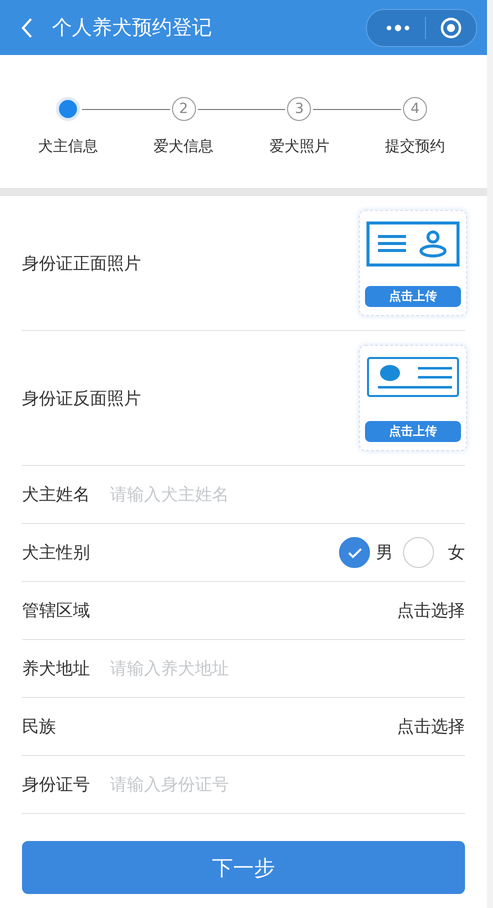 The image size is (493, 908). I want to click on input-field: 请输入犬主姓名, so click(286, 495).